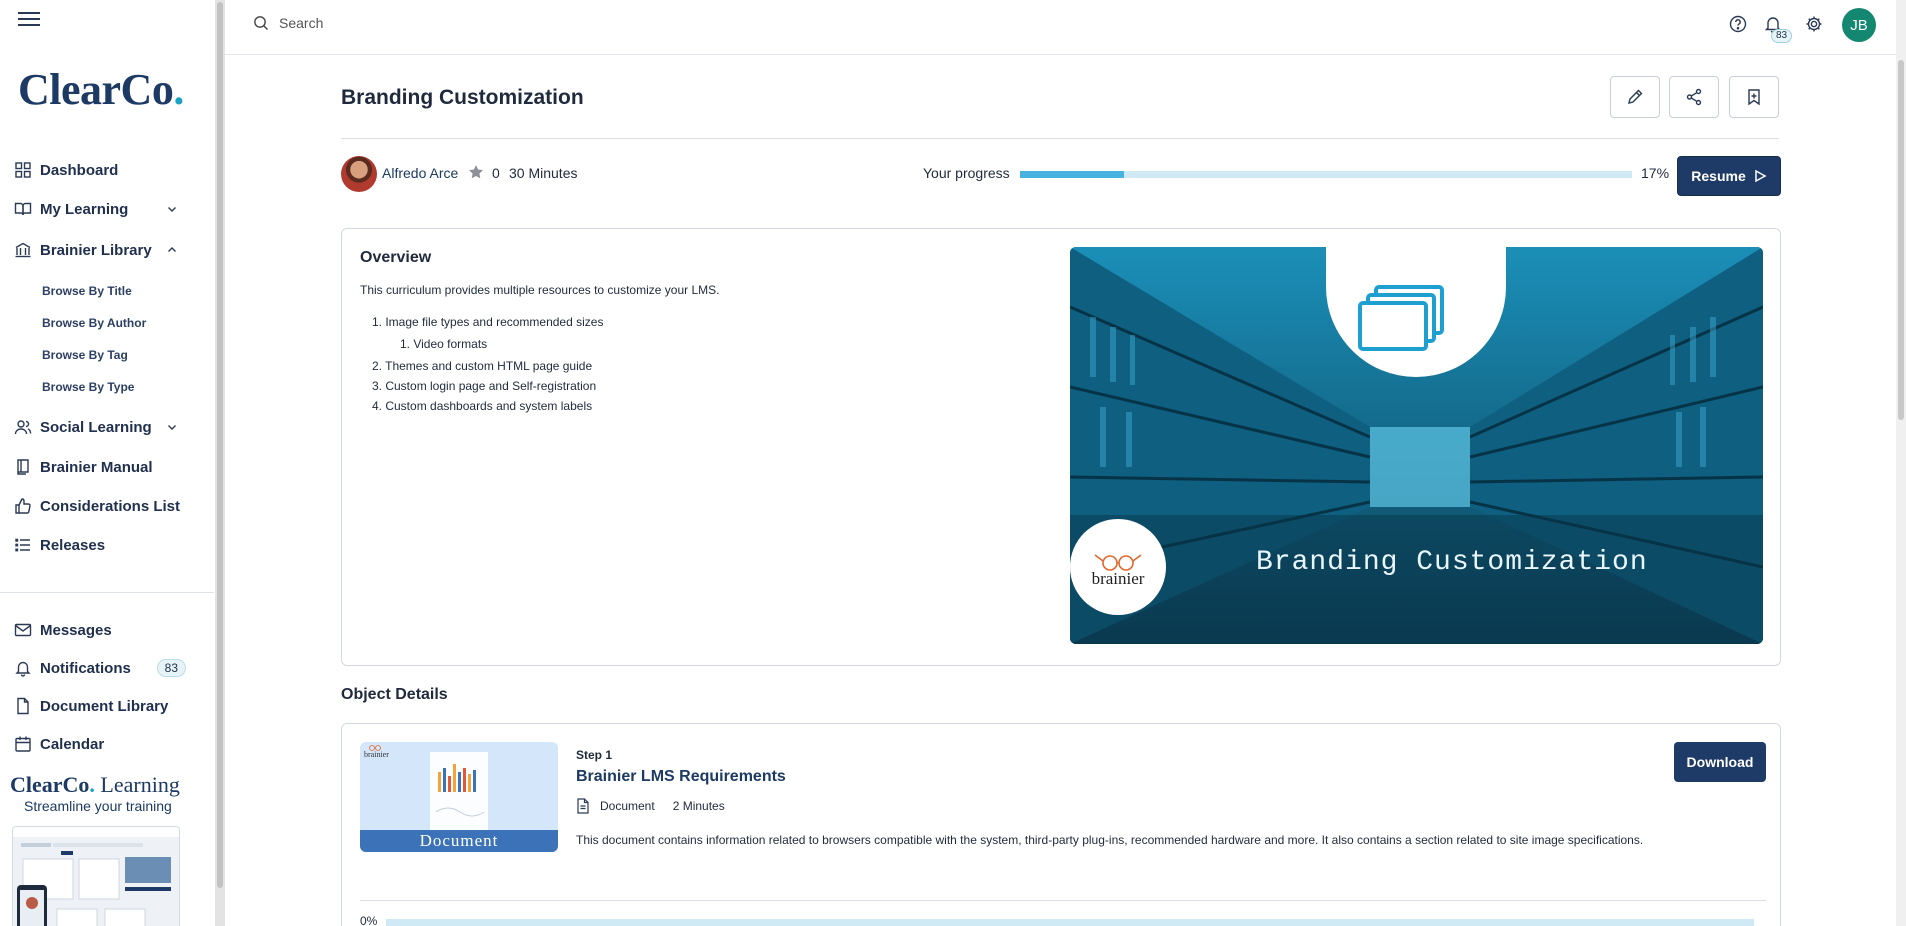 The width and height of the screenshot is (1906, 926). Describe the element at coordinates (85, 355) in the screenshot. I see `sub-browse-by-tag: Browse By Tag` at that location.